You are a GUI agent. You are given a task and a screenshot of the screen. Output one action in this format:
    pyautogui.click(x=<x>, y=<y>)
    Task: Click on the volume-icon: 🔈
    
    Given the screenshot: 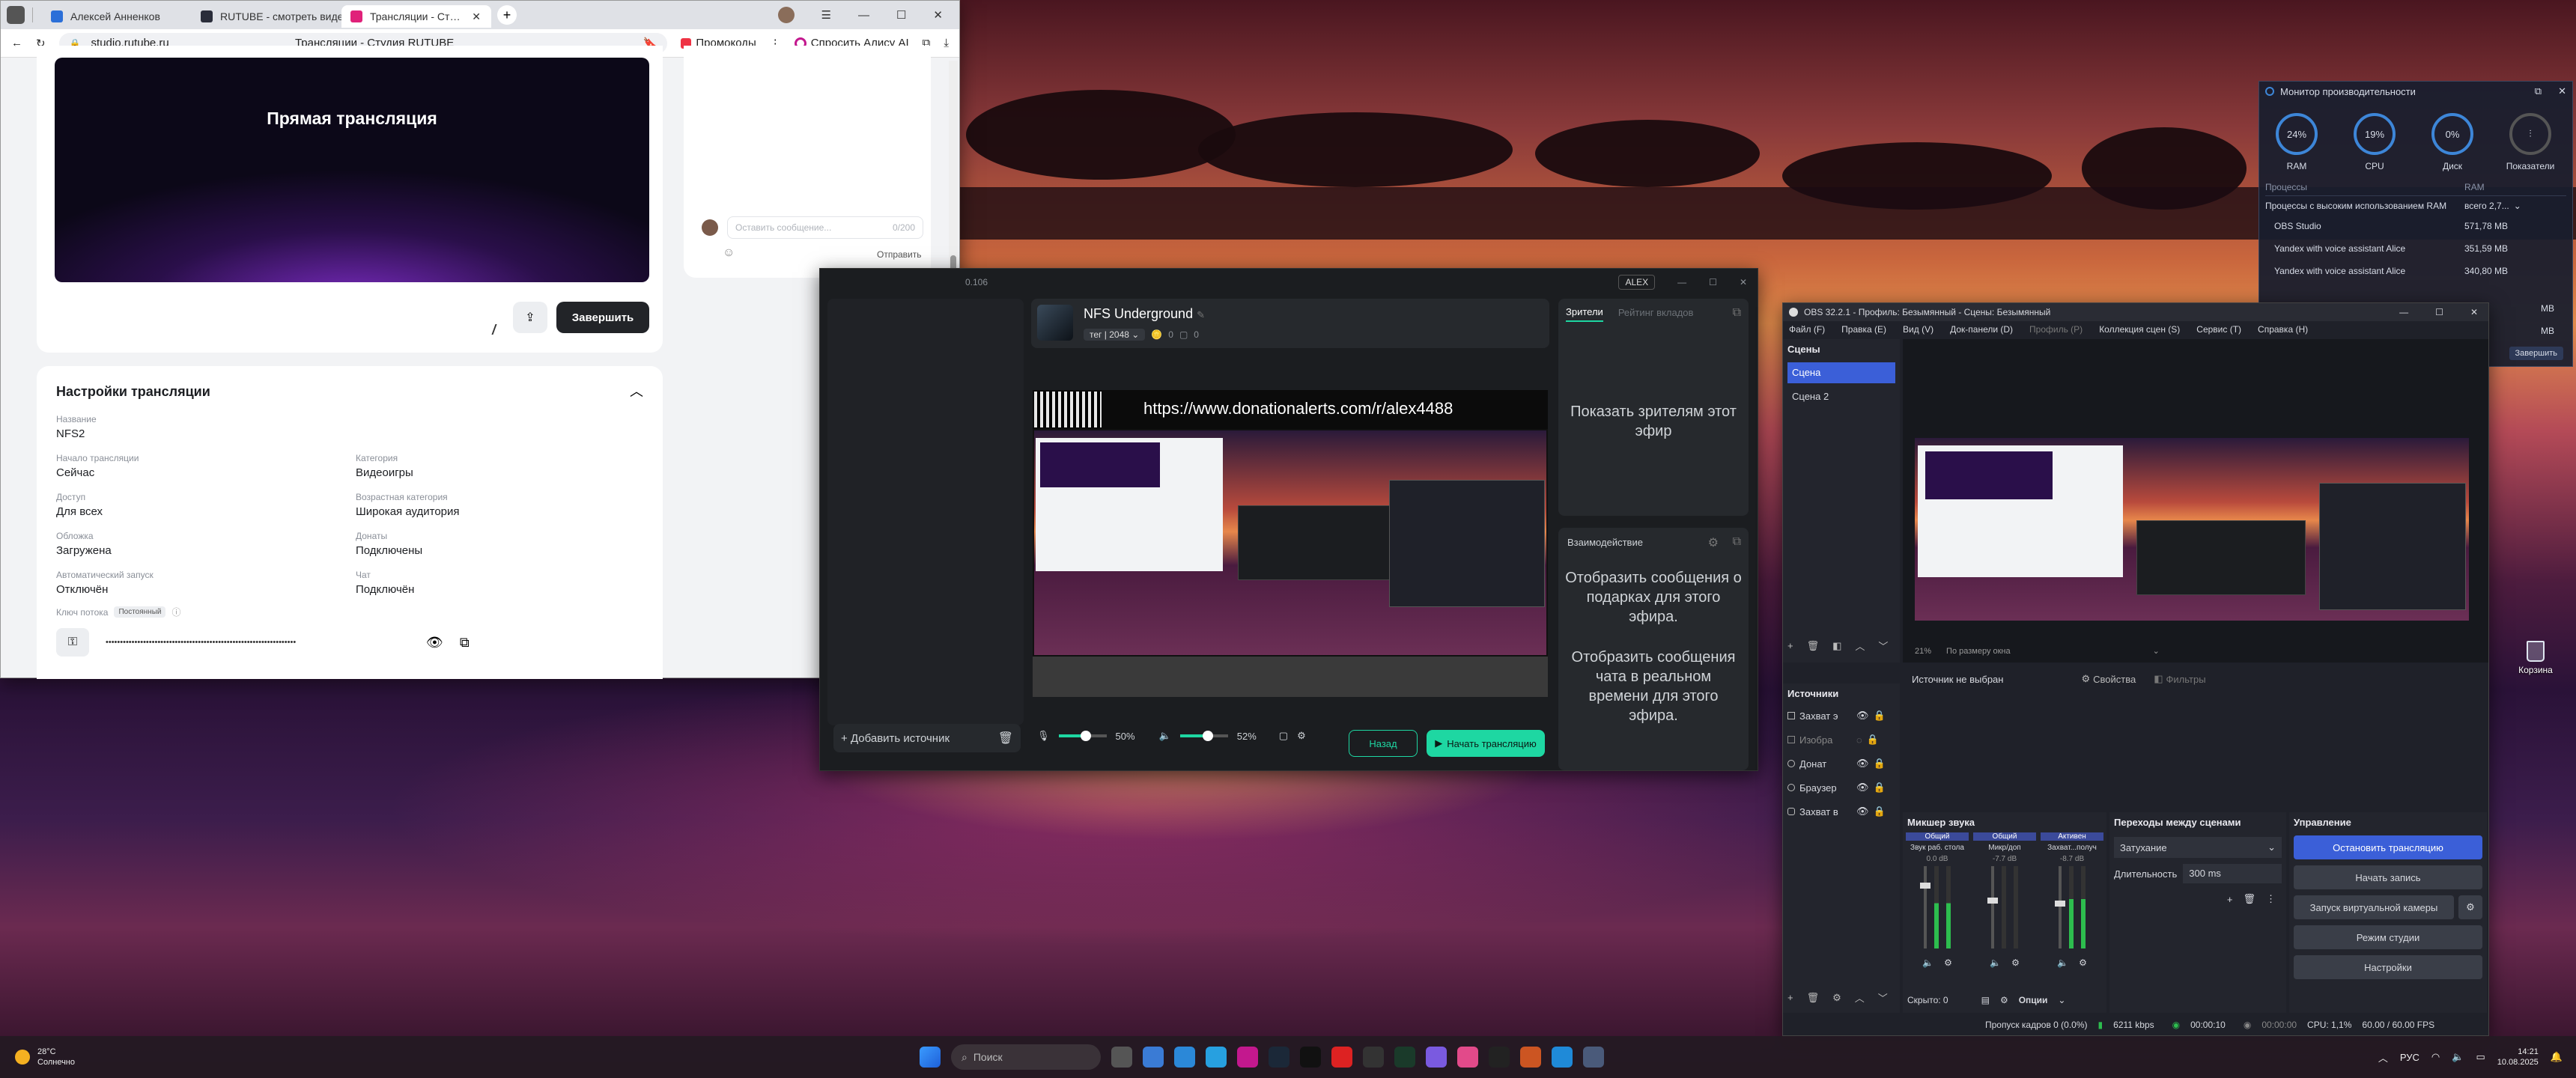 What is the action you would take?
    pyautogui.click(x=2458, y=1057)
    